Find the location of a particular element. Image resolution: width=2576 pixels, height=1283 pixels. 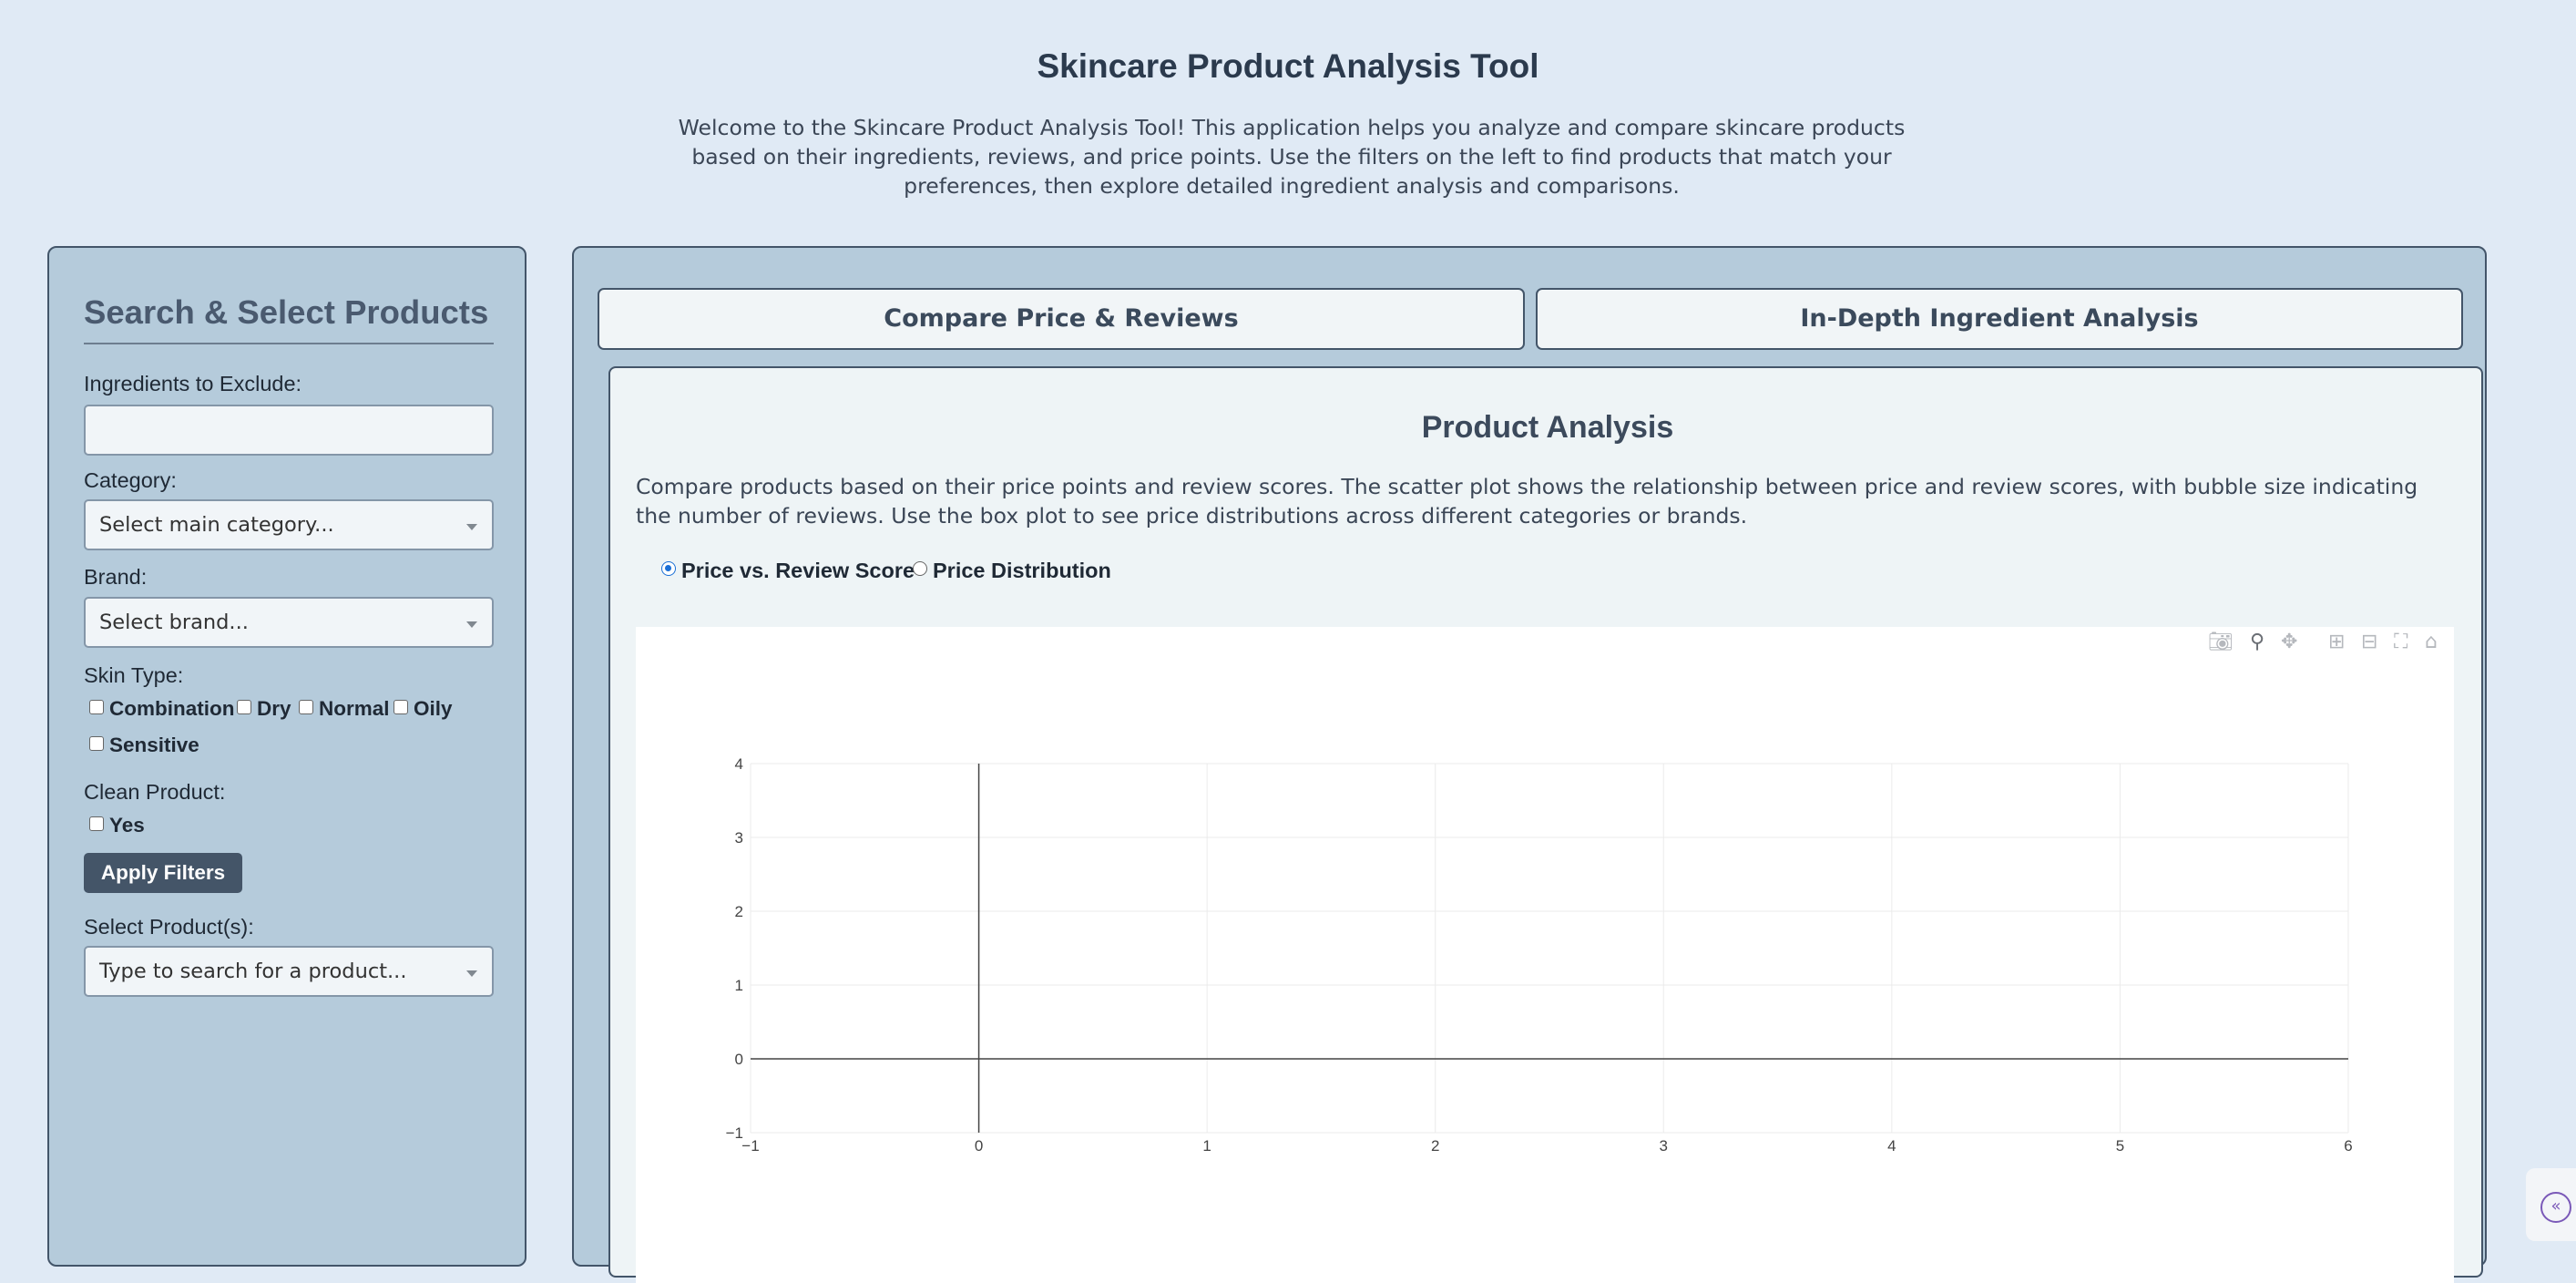

skin-type-normal-checkbox is located at coordinates (306, 707).